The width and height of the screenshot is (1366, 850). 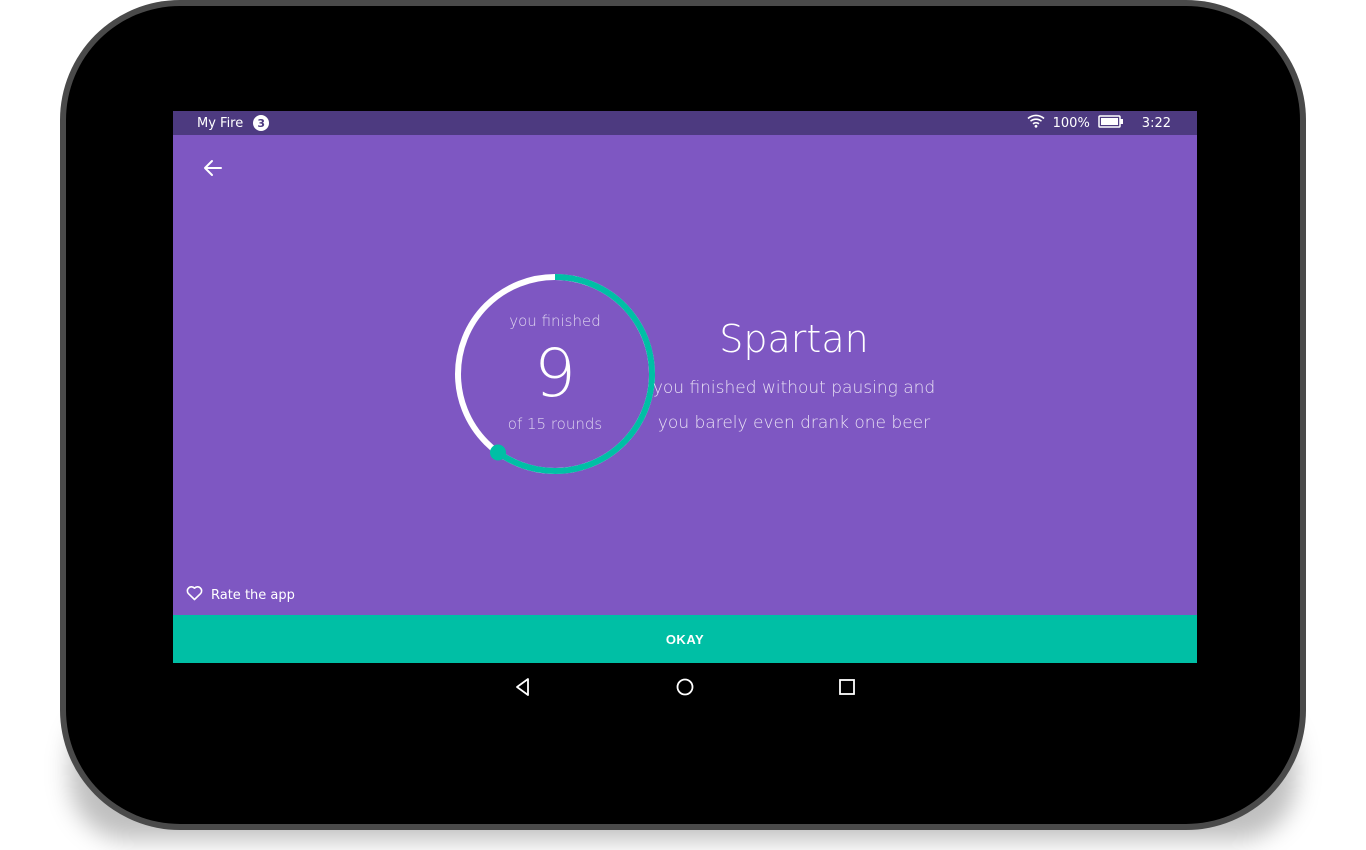 I want to click on battery-percent: 100%, so click(x=1071, y=123).